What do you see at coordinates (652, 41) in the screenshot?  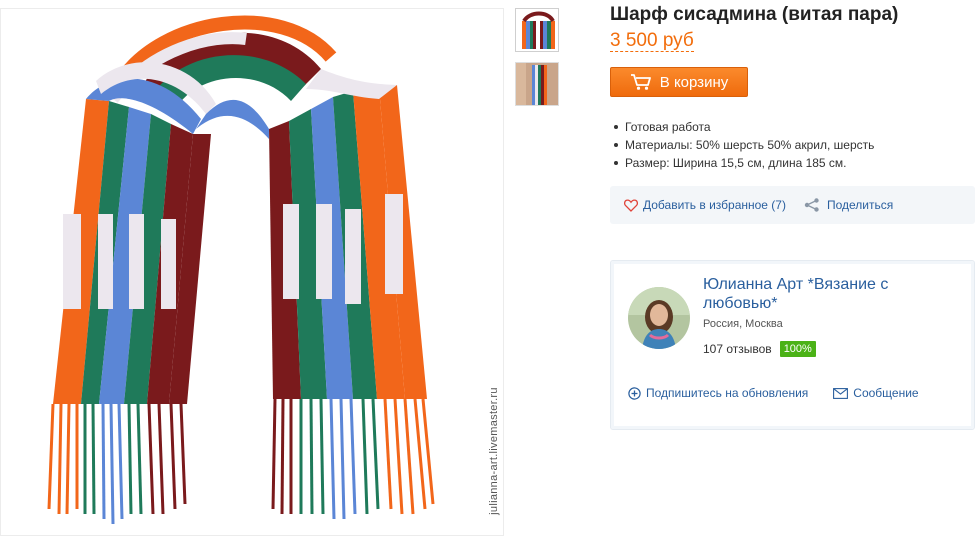 I see `product-price: 3 500 руб` at bounding box center [652, 41].